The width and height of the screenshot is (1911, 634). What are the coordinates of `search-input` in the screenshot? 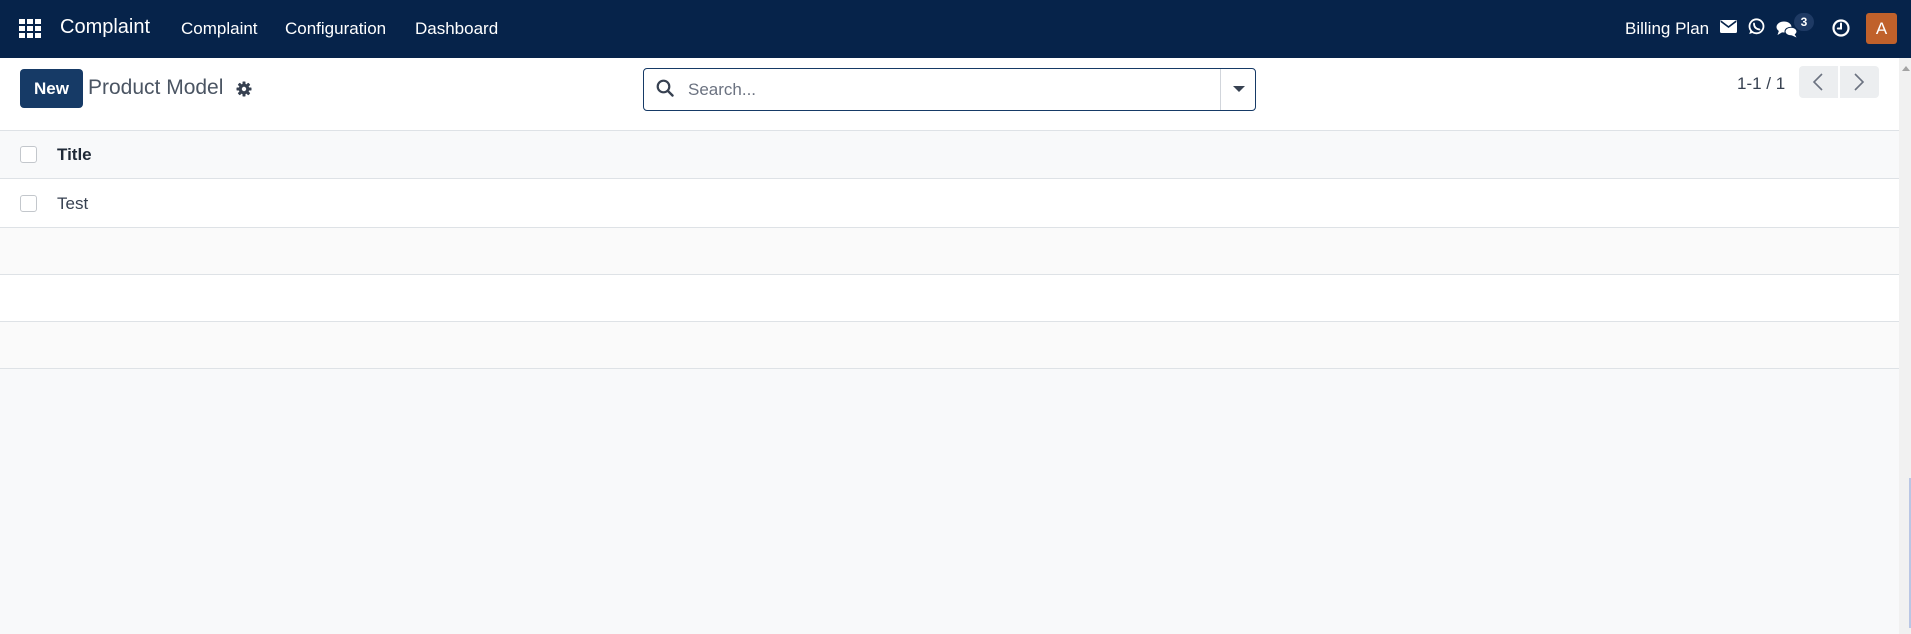 It's located at (943, 89).